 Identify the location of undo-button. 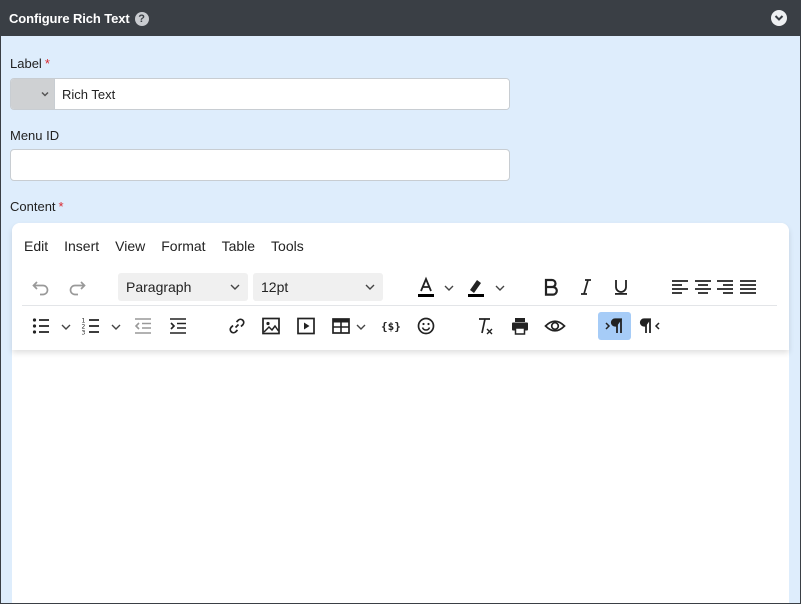
(41, 287).